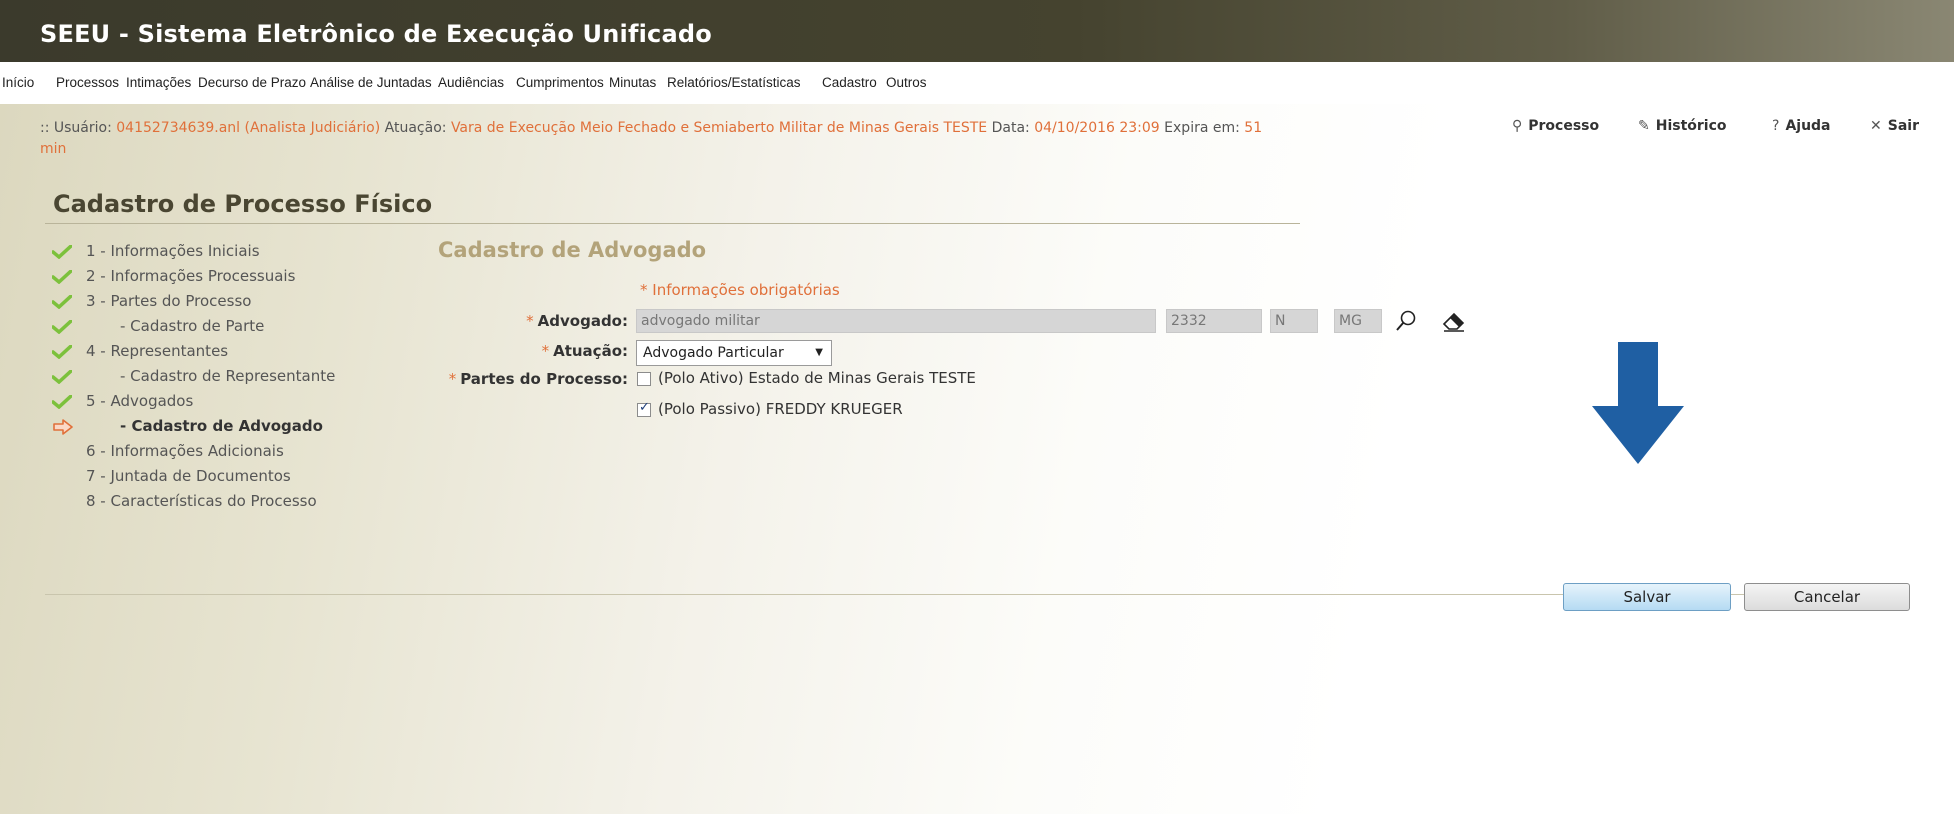 The height and width of the screenshot is (814, 1954). I want to click on atuacao-field-label: * Atuação:, so click(584, 351).